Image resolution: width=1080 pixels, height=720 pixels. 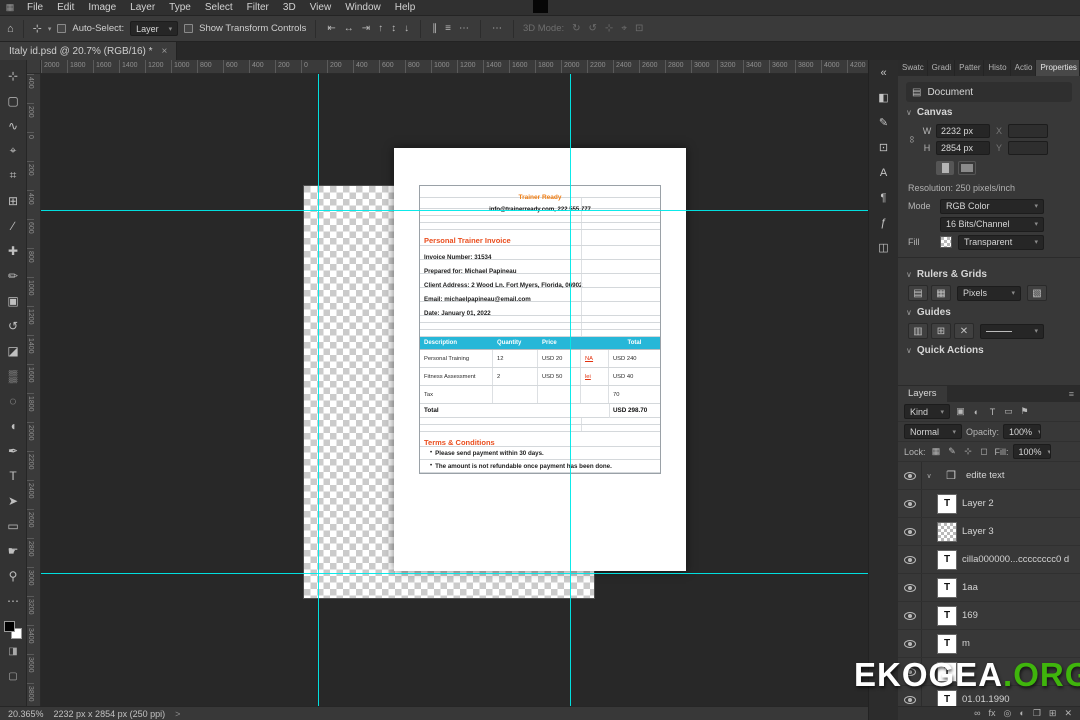 What do you see at coordinates (927, 411) in the screenshot?
I see `filter-kind-dropdown: Kind` at bounding box center [927, 411].